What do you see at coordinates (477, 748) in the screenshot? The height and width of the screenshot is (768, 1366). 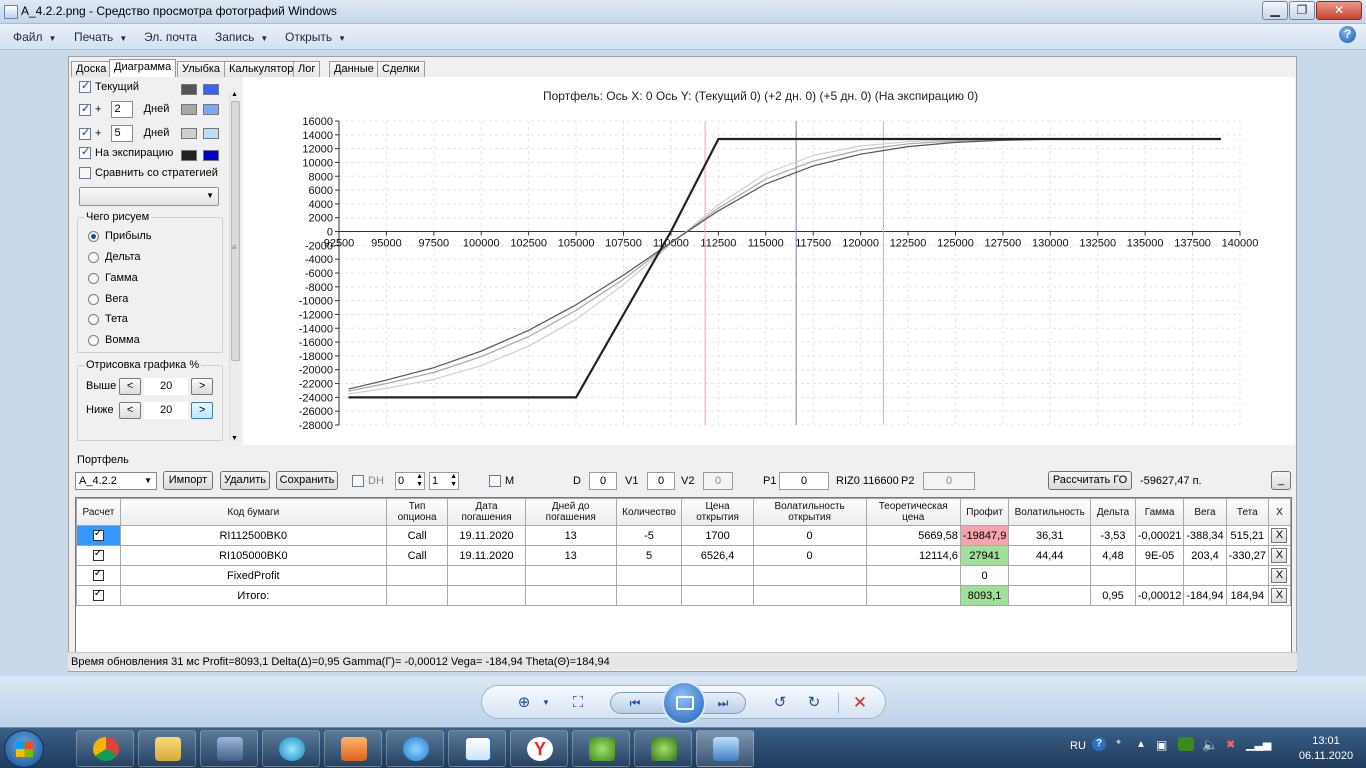 I see `chart-app-icon` at bounding box center [477, 748].